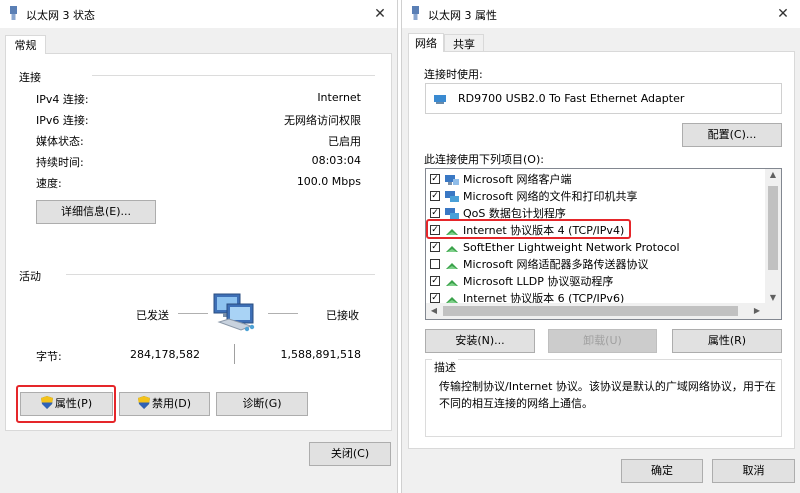 Image resolution: width=800 pixels, height=493 pixels. Describe the element at coordinates (773, 297) in the screenshot. I see `scroll-down-icon: ▼` at that location.